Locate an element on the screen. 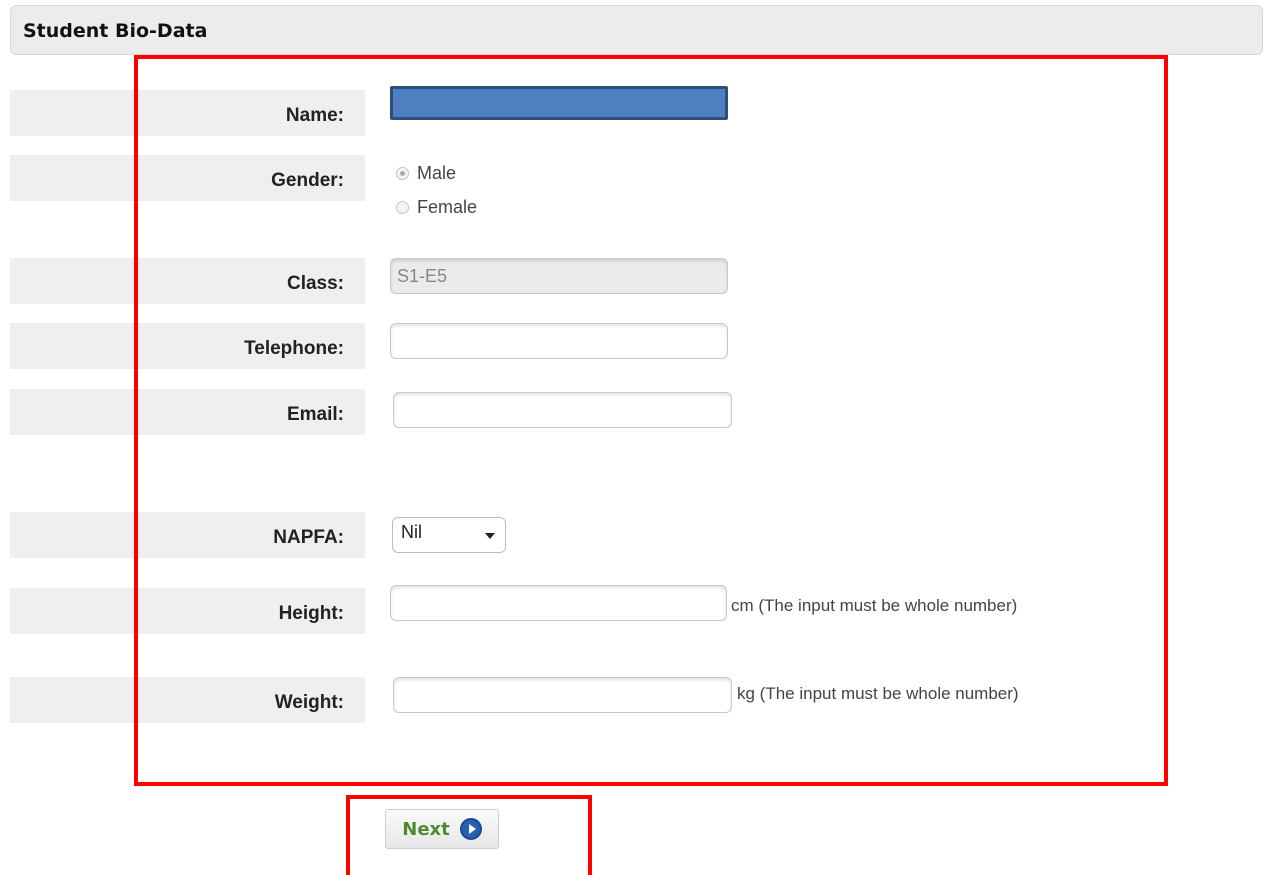  section-title: Student Bio-Data is located at coordinates (115, 31).